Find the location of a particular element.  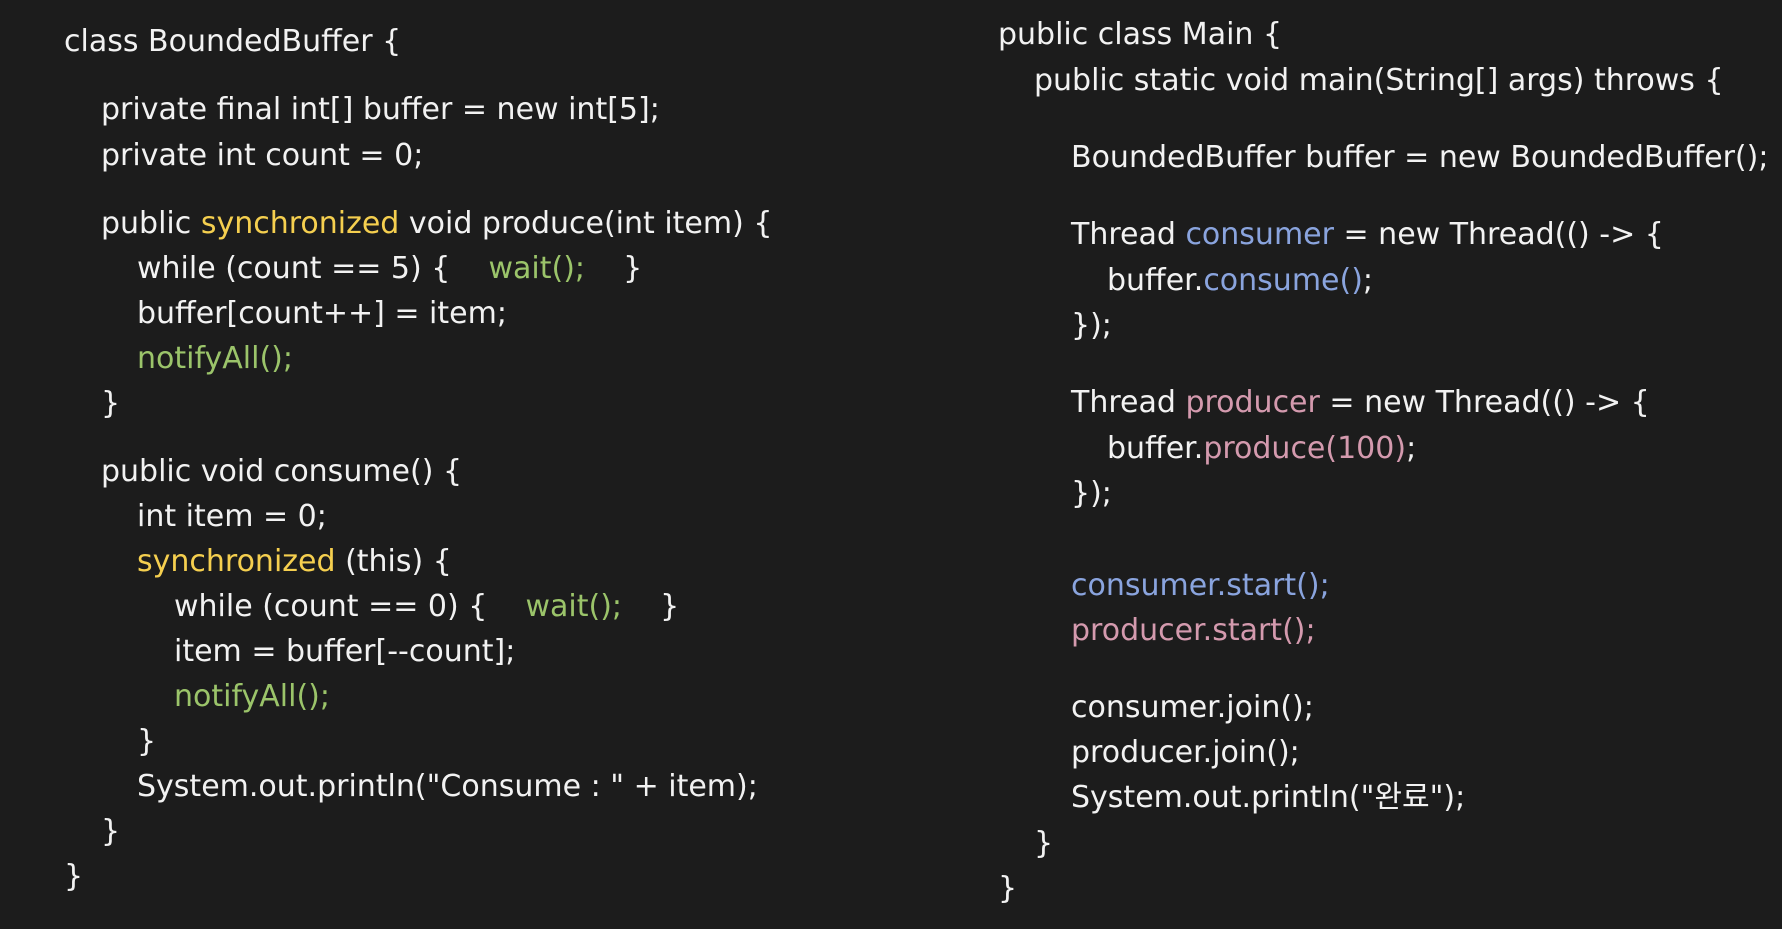

code-token: while (count == 0) { is located at coordinates (350, 606).